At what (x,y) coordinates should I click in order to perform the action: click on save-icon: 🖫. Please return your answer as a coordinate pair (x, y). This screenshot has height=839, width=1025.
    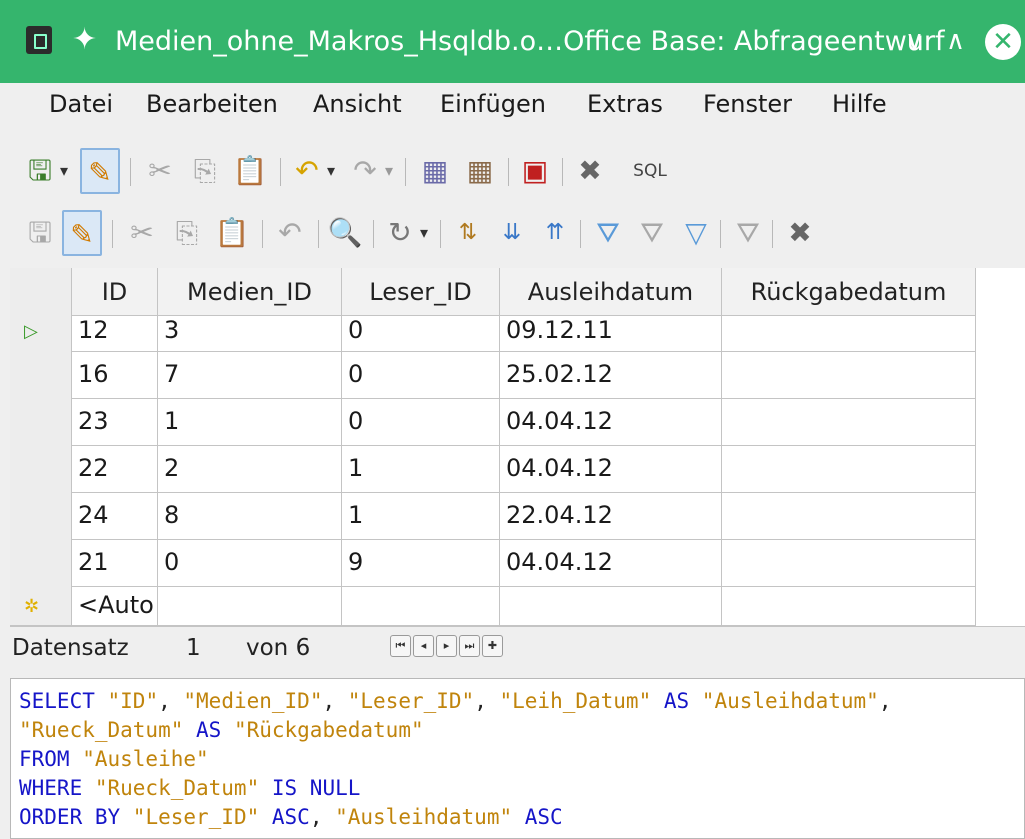
    Looking at the image, I should click on (40, 171).